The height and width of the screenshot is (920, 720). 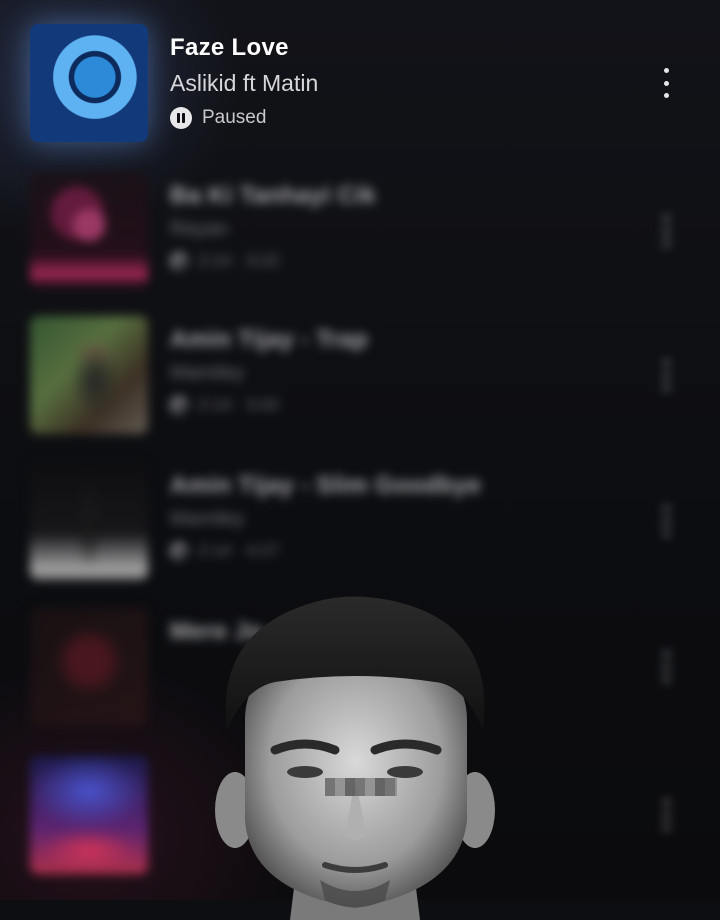 I want to click on track-title: Faze Love, so click(x=229, y=47).